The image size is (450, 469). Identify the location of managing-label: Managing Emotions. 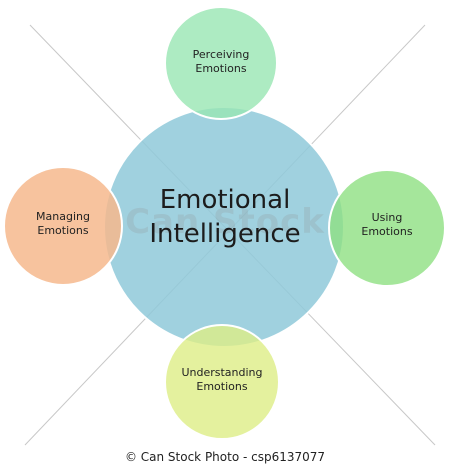
(63, 224).